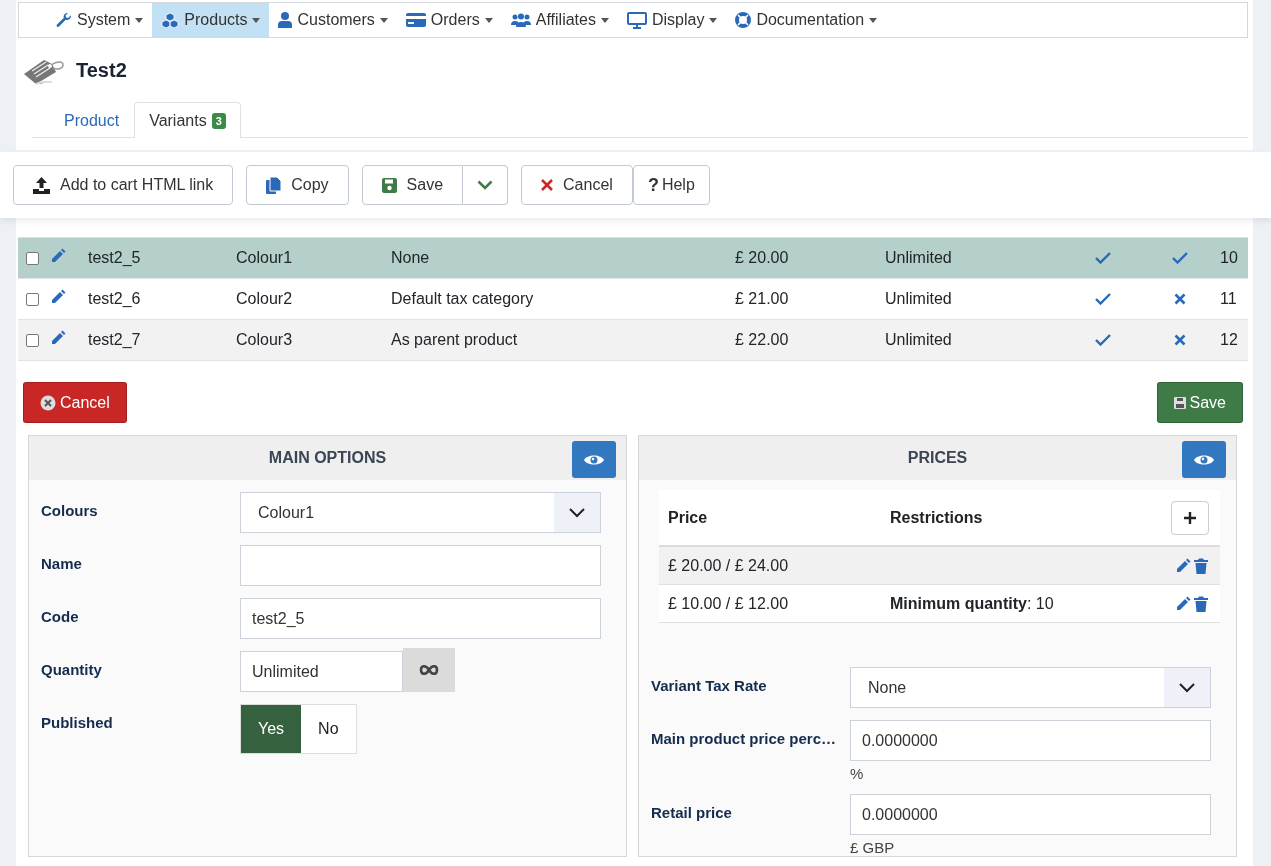 This screenshot has width=1271, height=866. What do you see at coordinates (187, 120) in the screenshot?
I see `tab: Variants 3` at bounding box center [187, 120].